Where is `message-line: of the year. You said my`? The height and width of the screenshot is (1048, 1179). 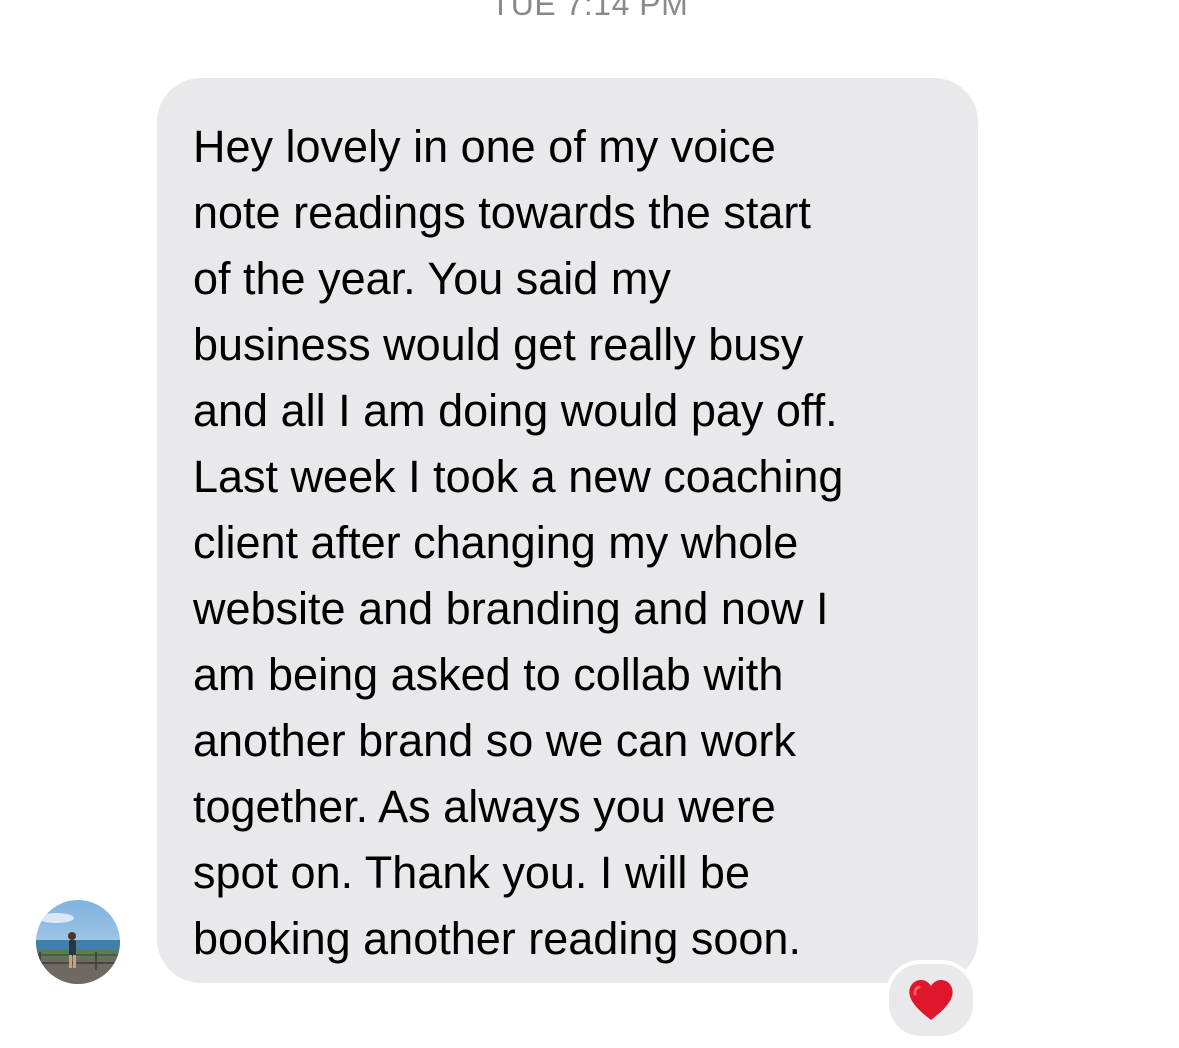 message-line: of the year. You said my is located at coordinates (432, 278).